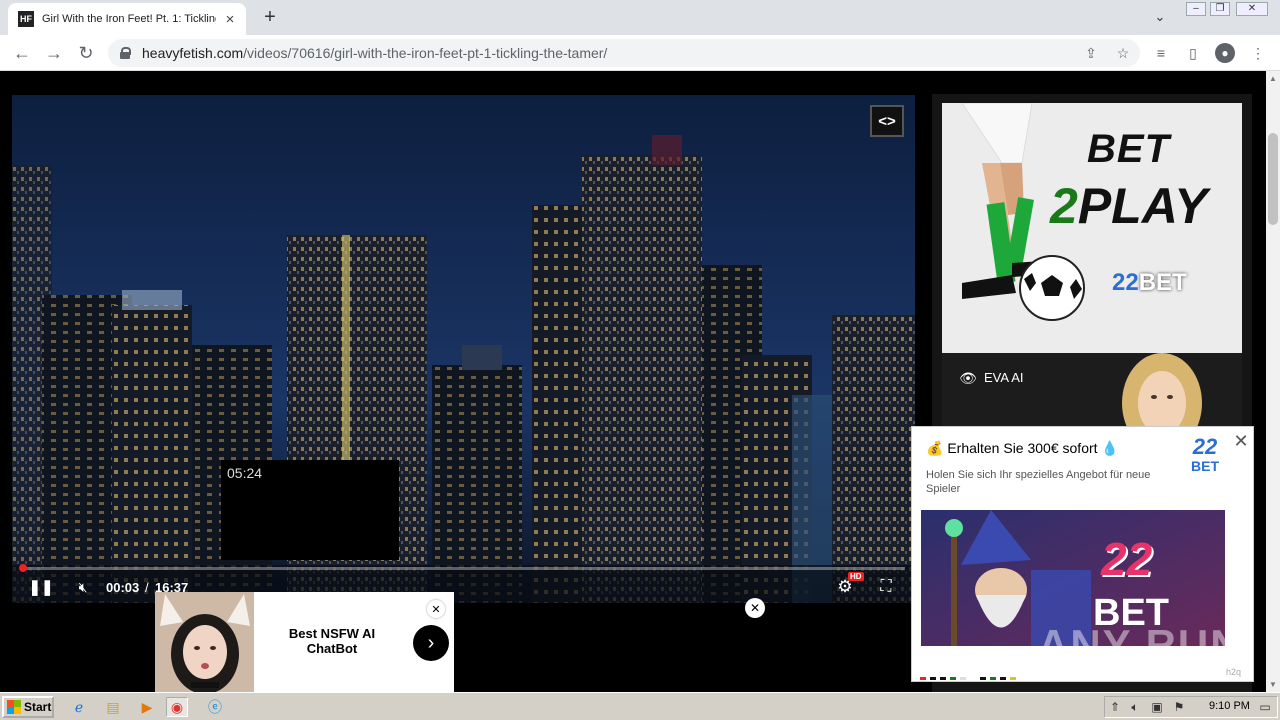  I want to click on media-player-icon: ▶, so click(147, 707).